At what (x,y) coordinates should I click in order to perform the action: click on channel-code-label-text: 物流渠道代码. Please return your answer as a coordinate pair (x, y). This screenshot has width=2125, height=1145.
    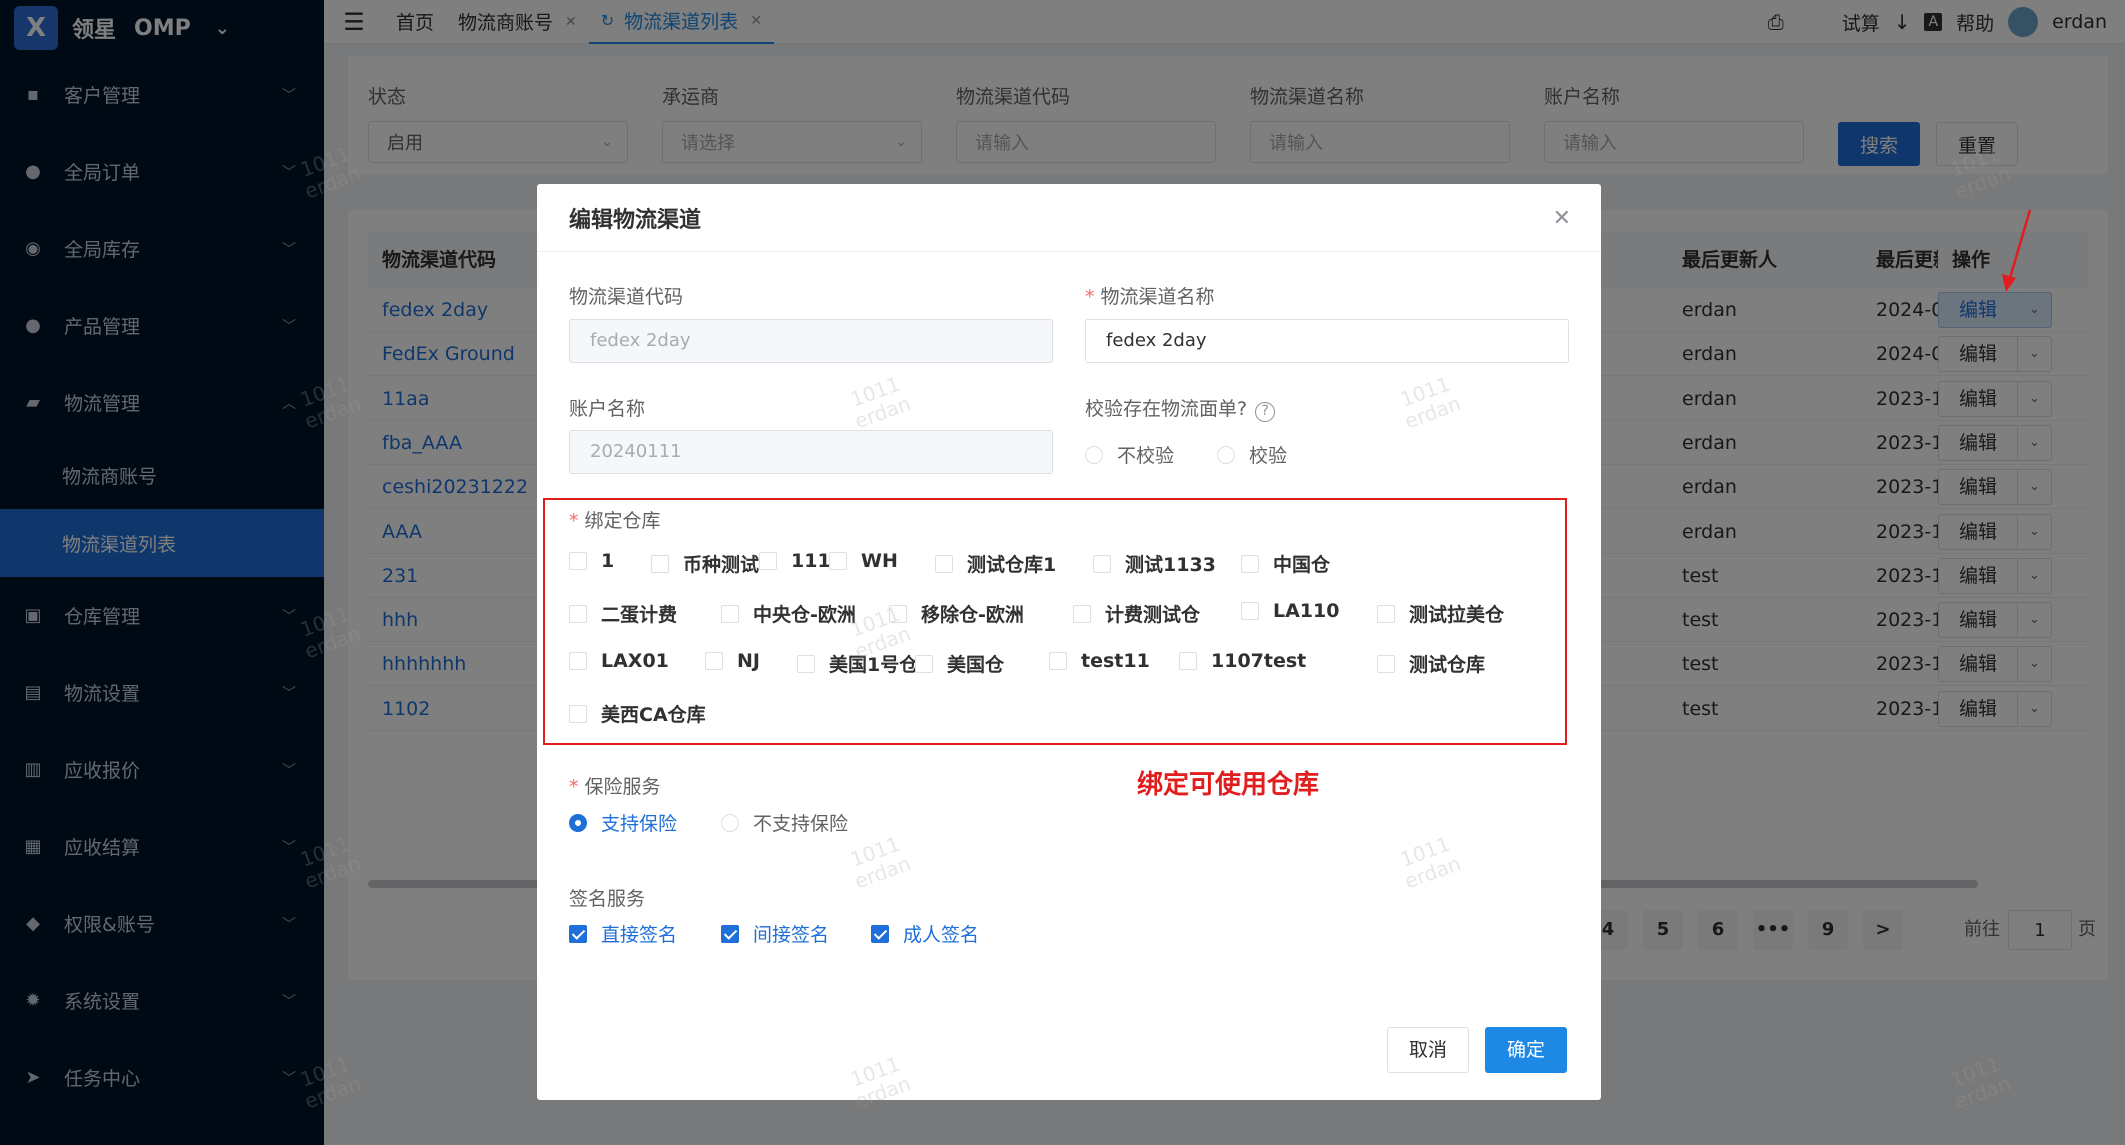
    Looking at the image, I should click on (626, 297).